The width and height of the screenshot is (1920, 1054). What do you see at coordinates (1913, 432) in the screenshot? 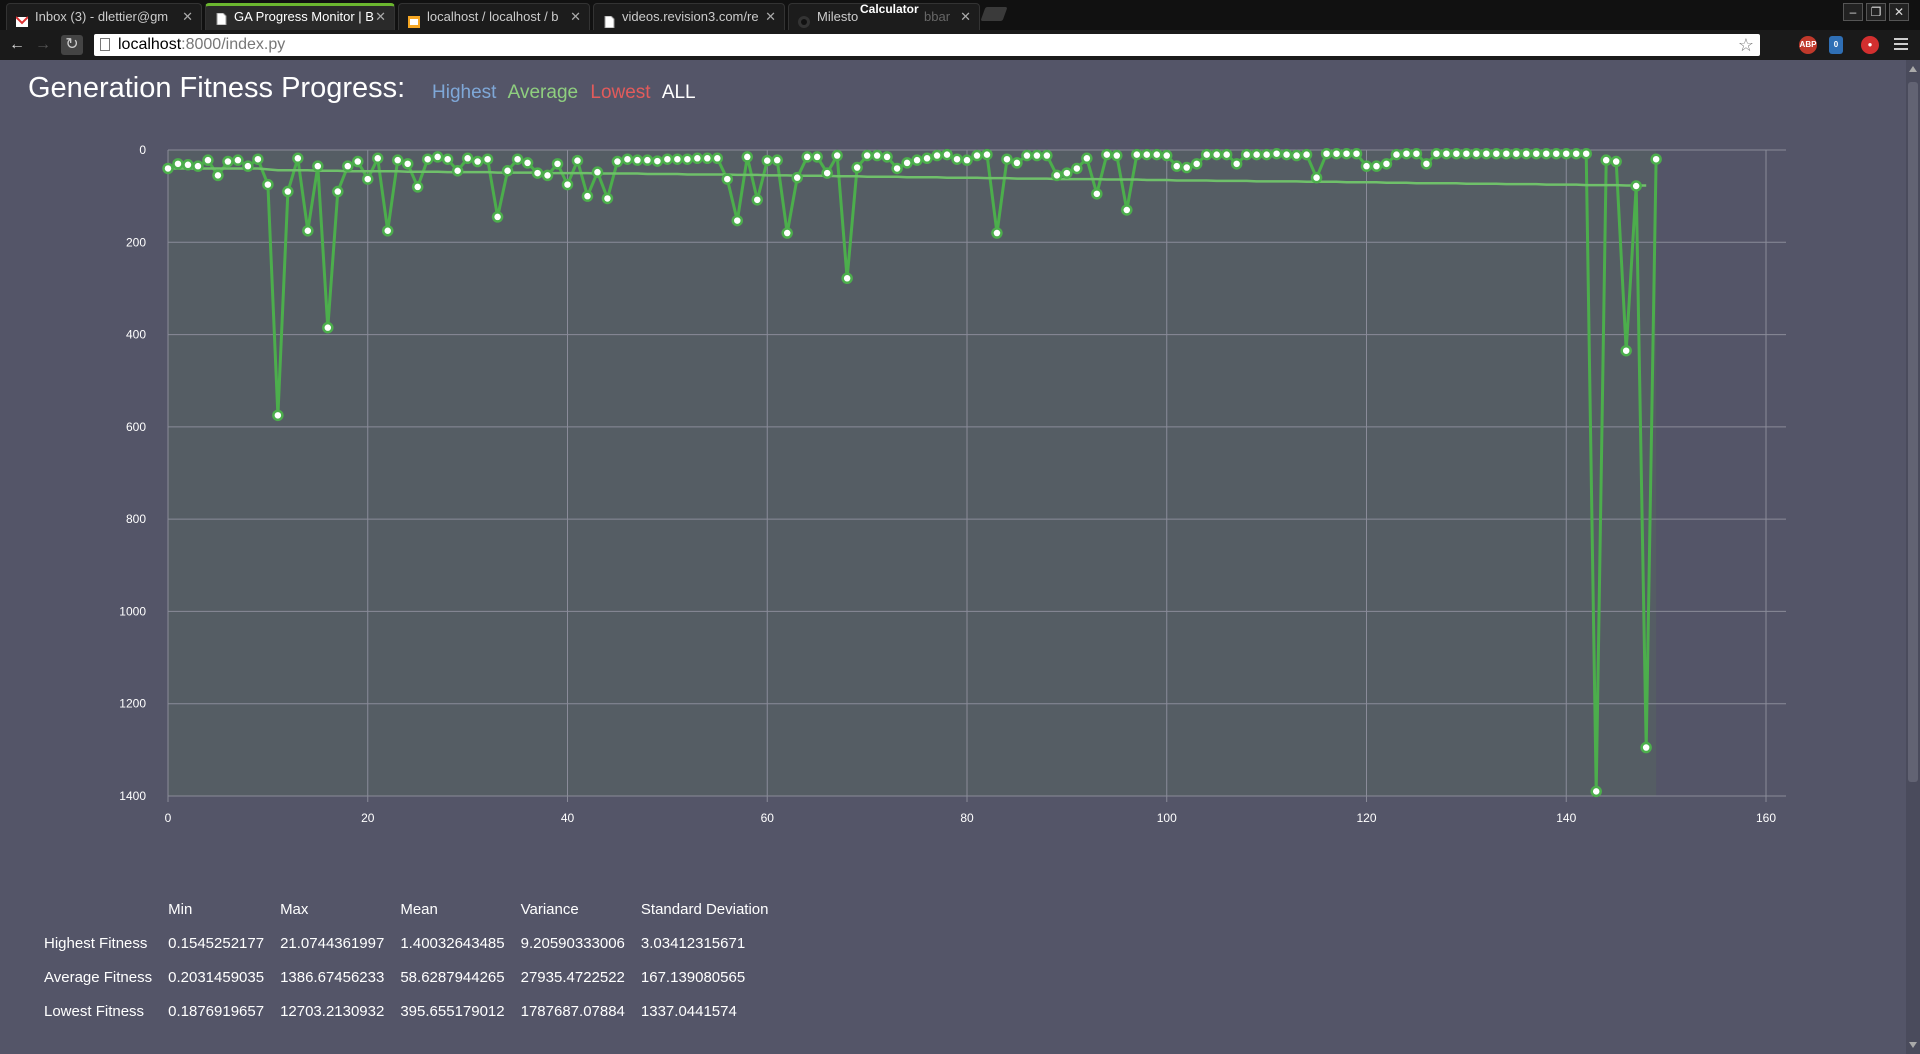
I see `scrollbar-thumb` at bounding box center [1913, 432].